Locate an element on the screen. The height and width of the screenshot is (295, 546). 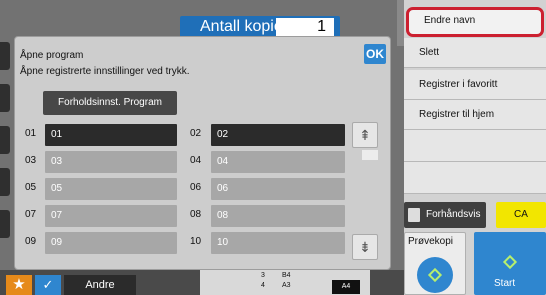
tray-number: 3 is located at coordinates (263, 275).